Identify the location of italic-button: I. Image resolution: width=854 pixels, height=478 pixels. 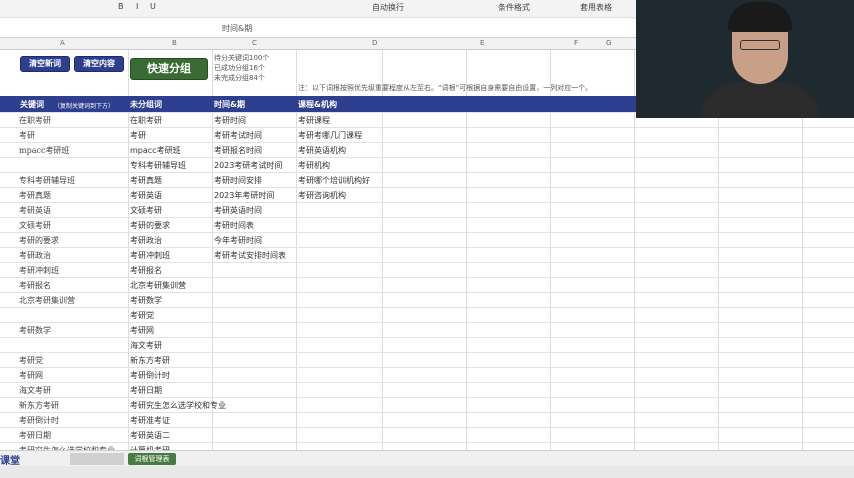
(137, 6).